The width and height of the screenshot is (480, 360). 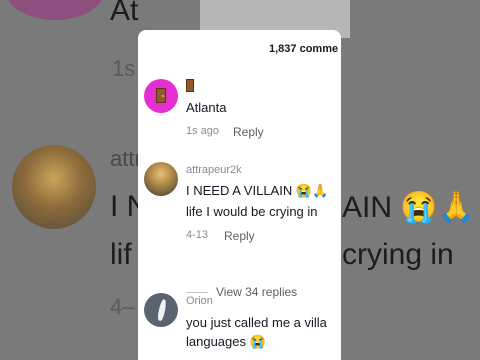 What do you see at coordinates (252, 211) in the screenshot?
I see `comment-text: life I would be crying in` at bounding box center [252, 211].